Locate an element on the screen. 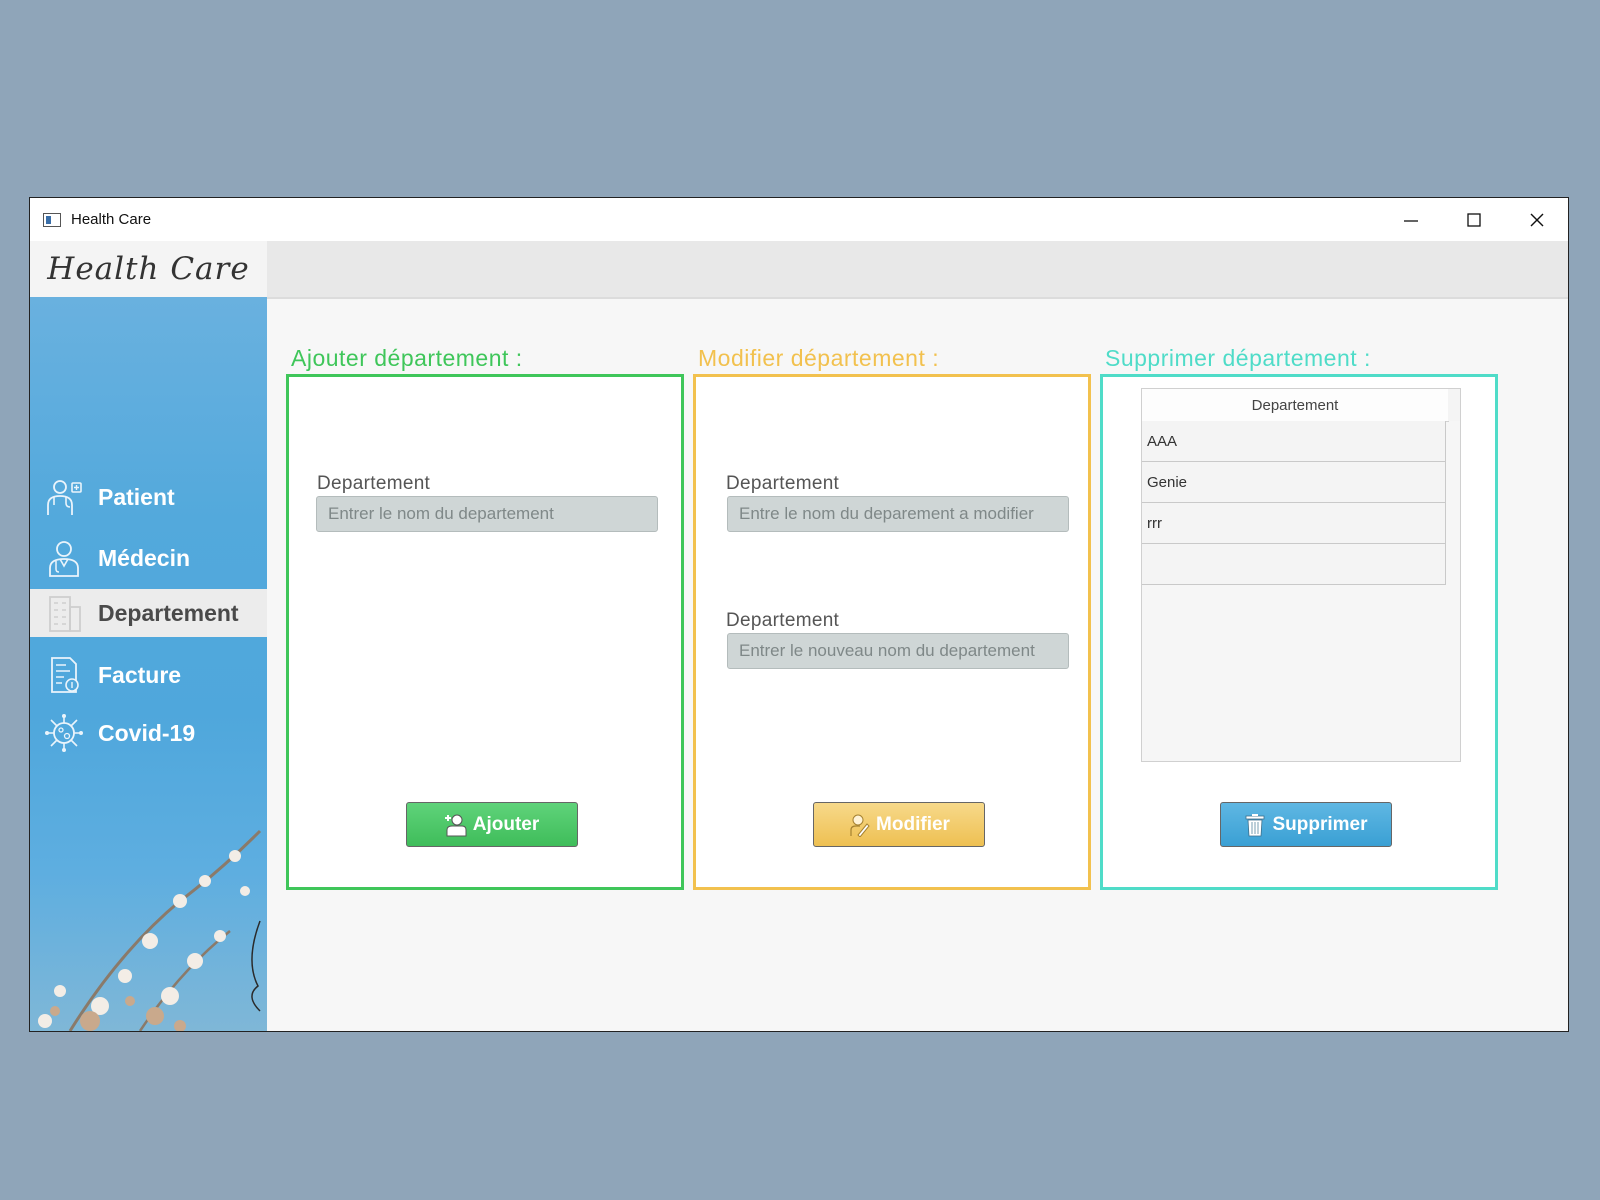 The height and width of the screenshot is (1200, 1600). sidebar-item-label: Departement is located at coordinates (168, 612).